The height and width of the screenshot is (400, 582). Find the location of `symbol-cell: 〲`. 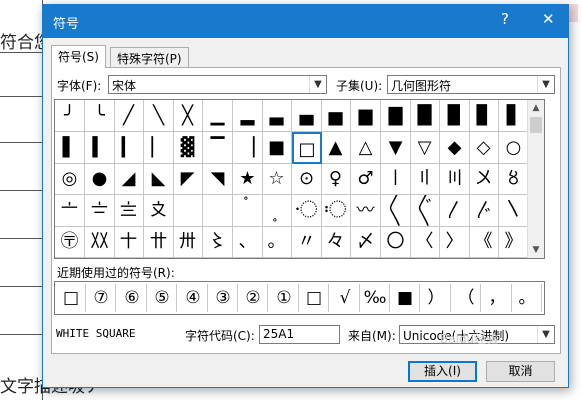

symbol-cell: 〲 is located at coordinates (425, 211).